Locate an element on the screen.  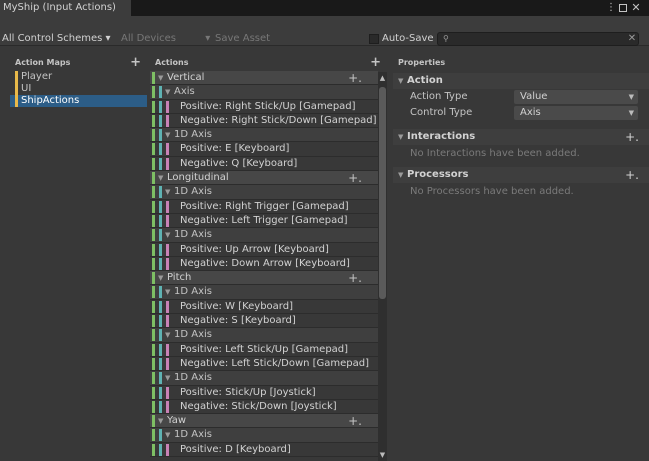
binding-label: Positive: Right Stick/Up [Gamepad] is located at coordinates (268, 106).